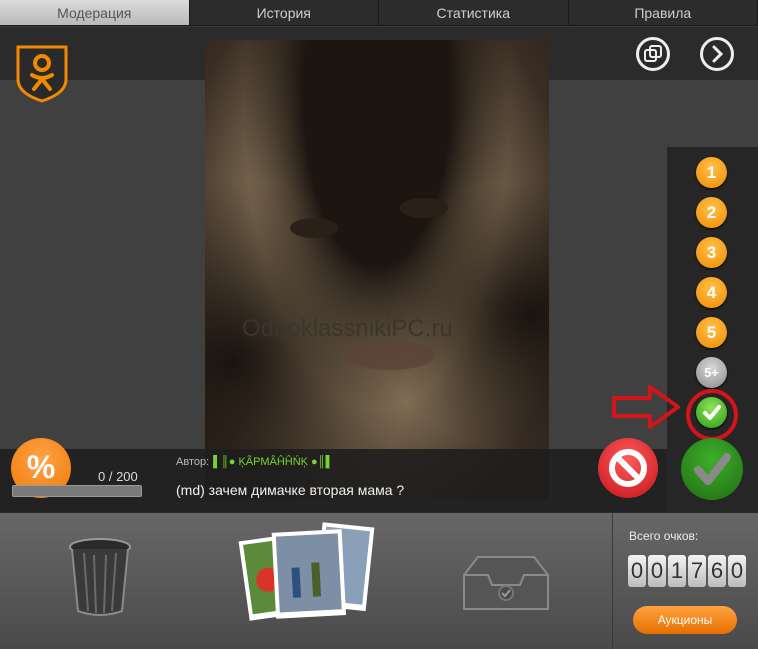  I want to click on progress-counter: 0 / 200, so click(118, 476).